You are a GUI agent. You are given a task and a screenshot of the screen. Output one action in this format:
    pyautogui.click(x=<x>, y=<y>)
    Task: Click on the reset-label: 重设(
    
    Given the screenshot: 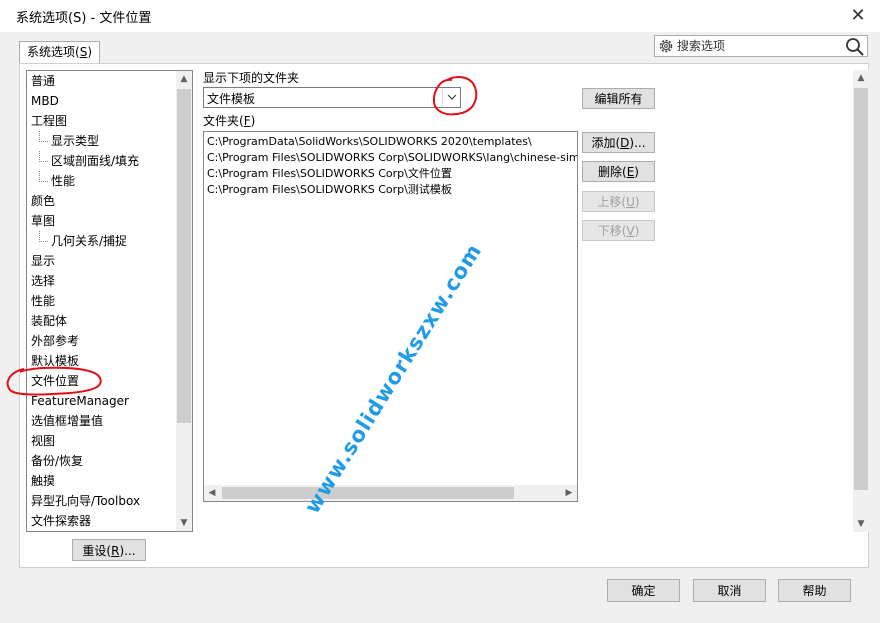 What is the action you would take?
    pyautogui.click(x=97, y=550)
    